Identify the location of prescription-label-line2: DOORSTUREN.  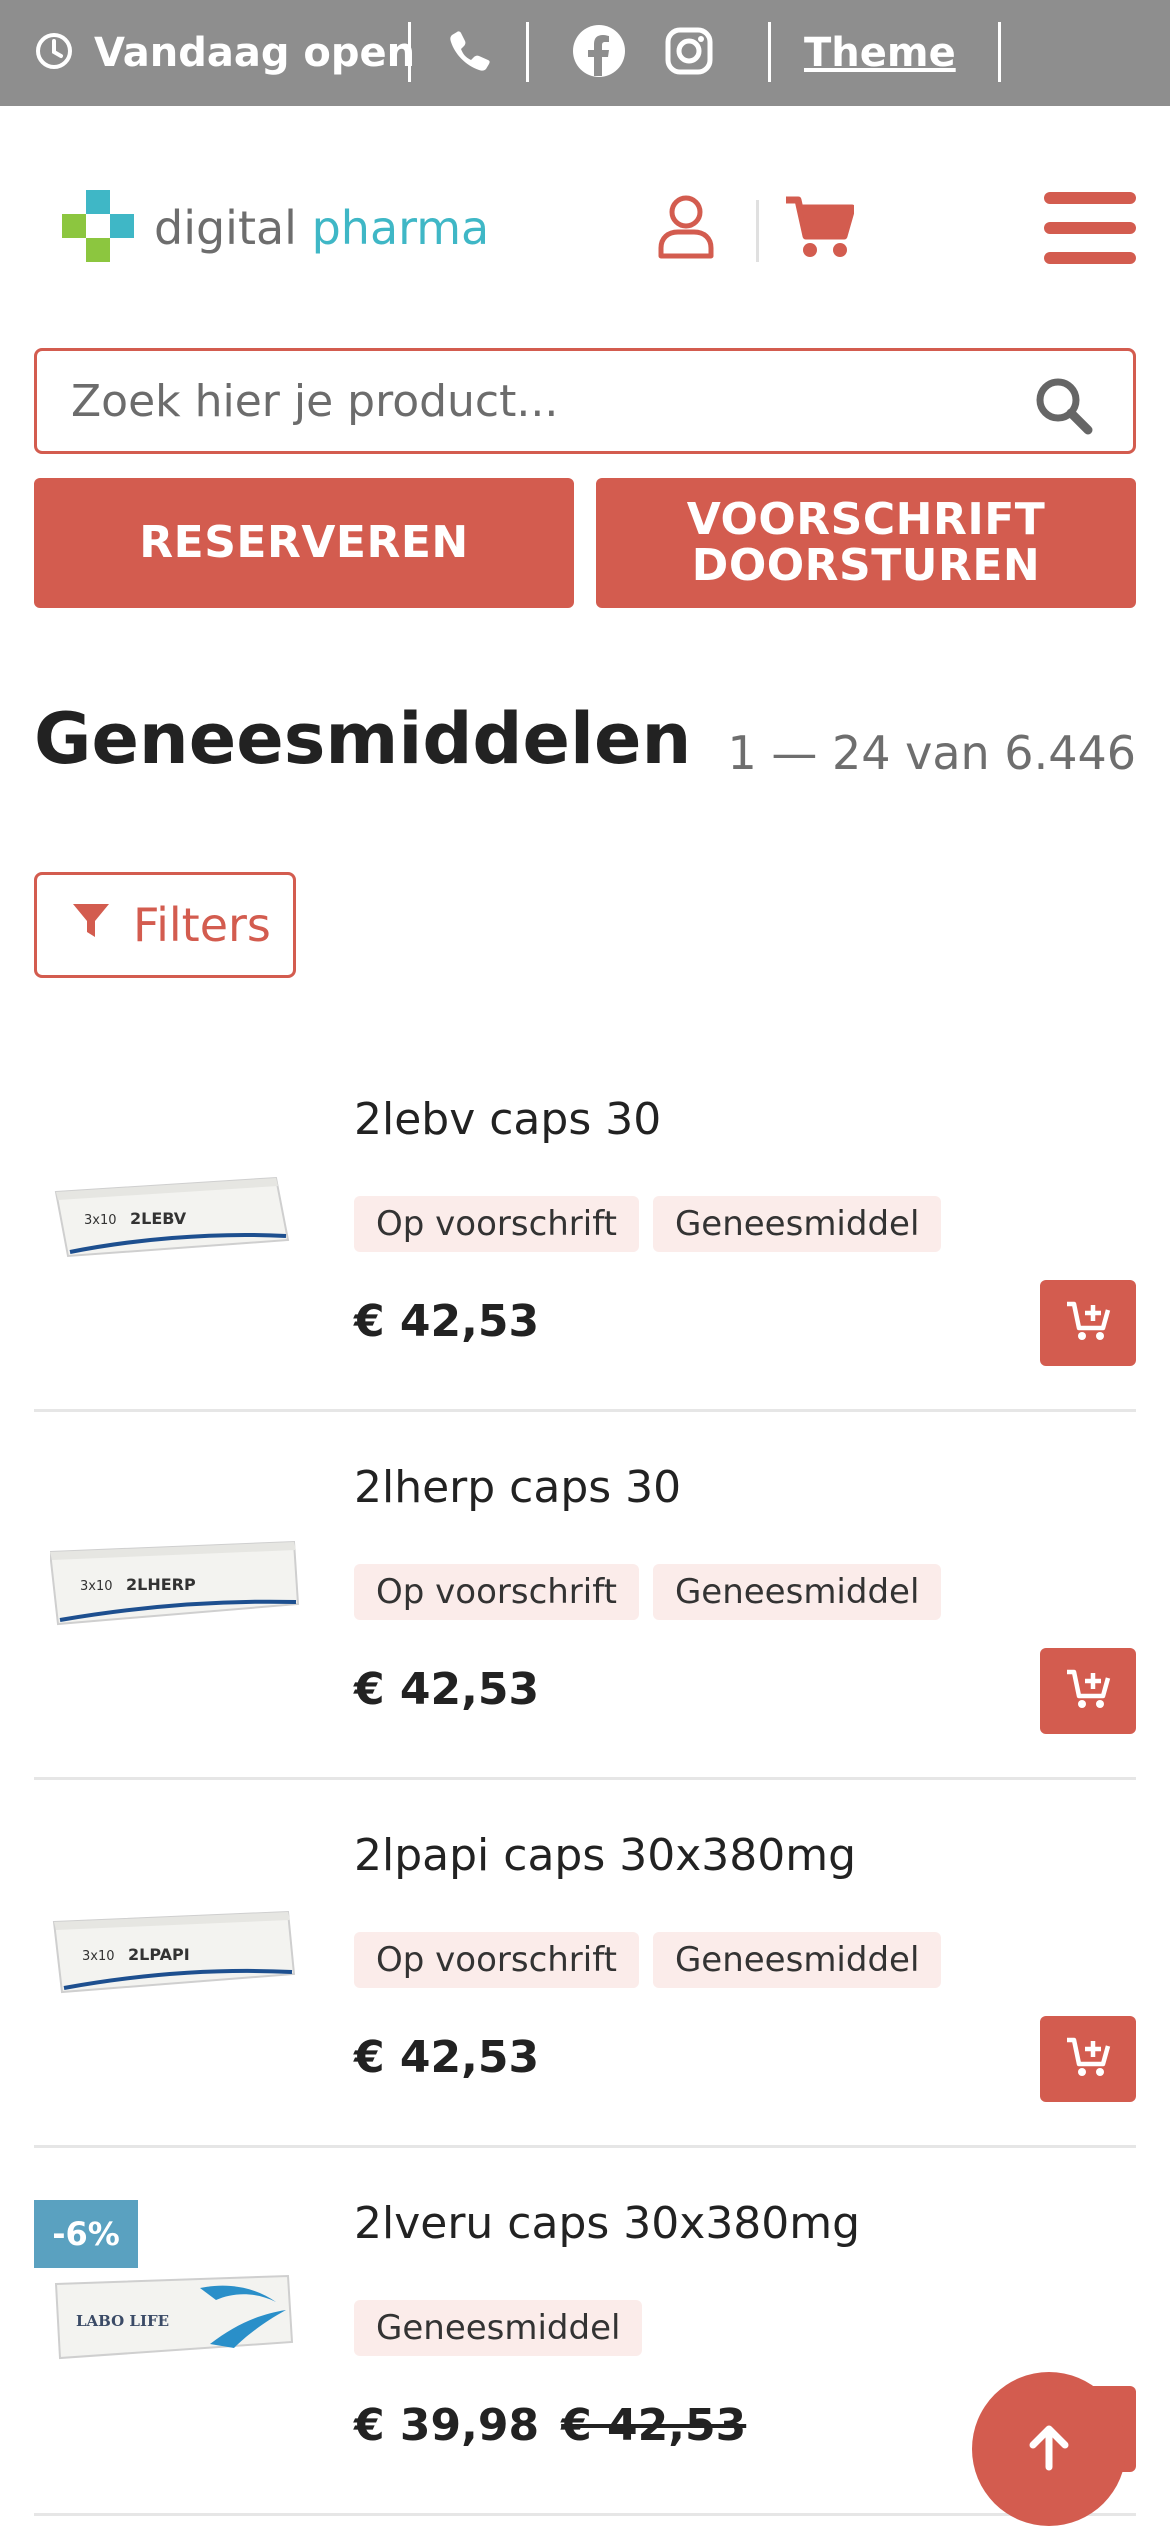
(866, 565).